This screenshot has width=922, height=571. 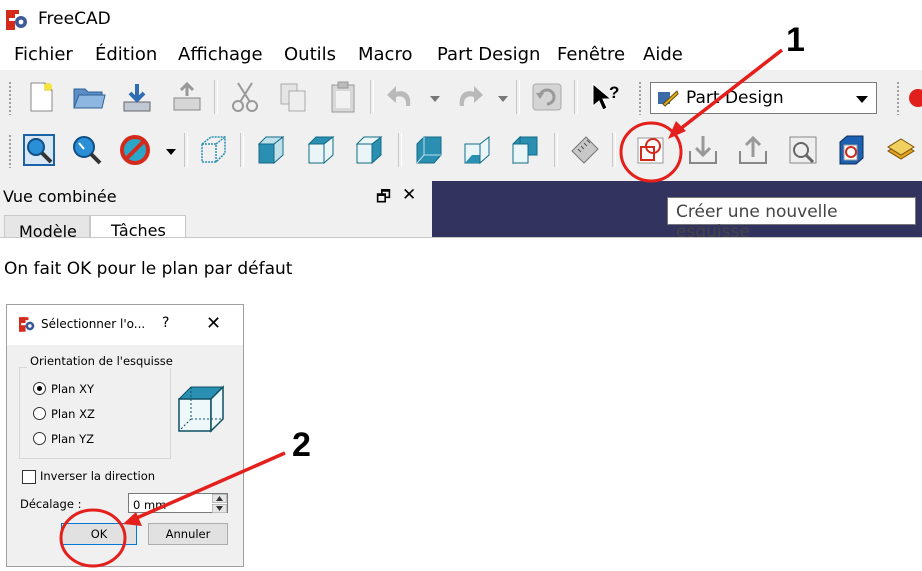 I want to click on refresh-icon, so click(x=547, y=97).